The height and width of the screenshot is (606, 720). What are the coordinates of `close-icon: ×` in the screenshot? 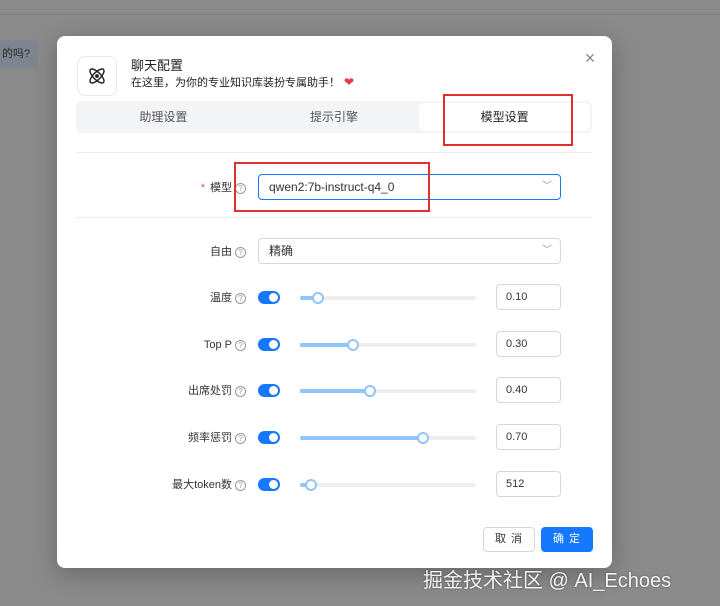 It's located at (590, 58).